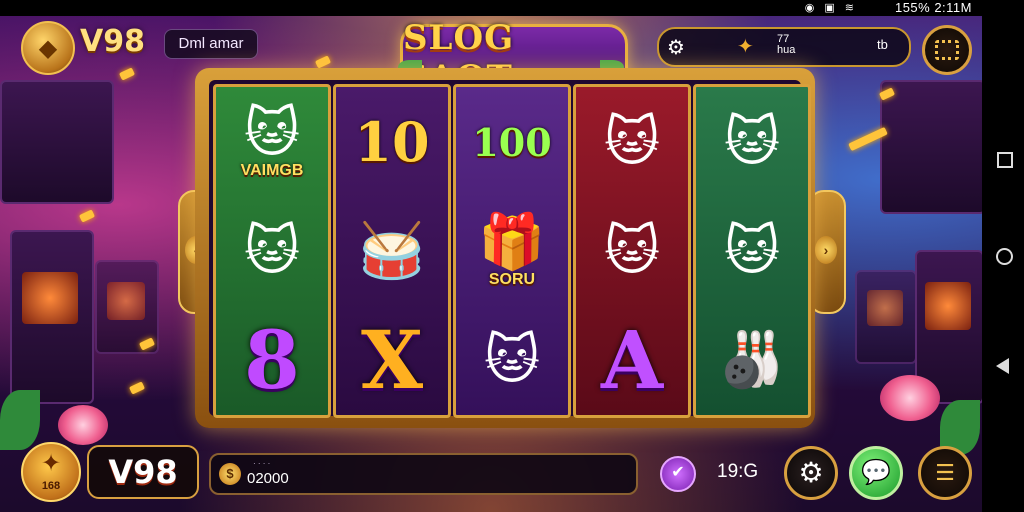 The width and height of the screenshot is (1024, 512). What do you see at coordinates (51, 486) in the screenshot?
I see `coin-button-label: 168` at bounding box center [51, 486].